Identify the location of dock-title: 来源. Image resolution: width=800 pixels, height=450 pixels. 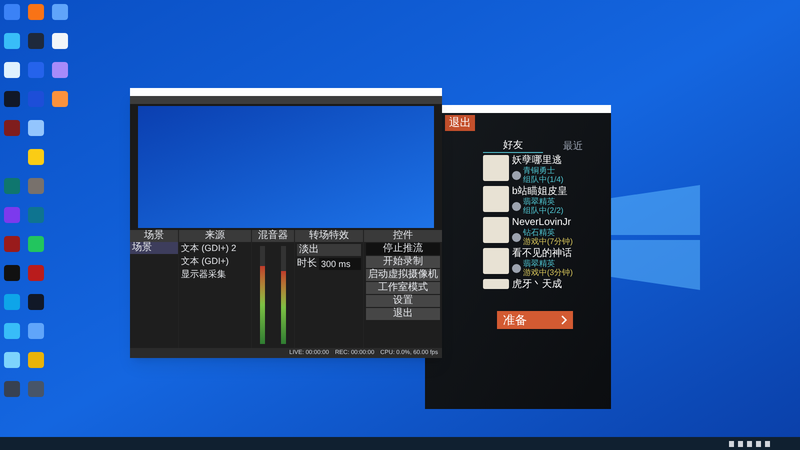
(215, 236).